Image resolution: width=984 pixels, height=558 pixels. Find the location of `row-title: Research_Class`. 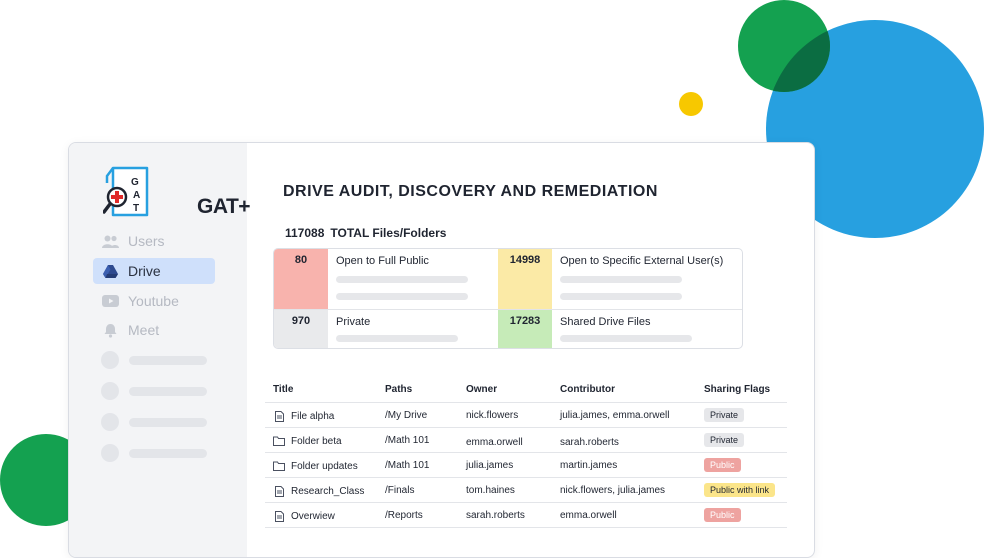

row-title: Research_Class is located at coordinates (318, 491).